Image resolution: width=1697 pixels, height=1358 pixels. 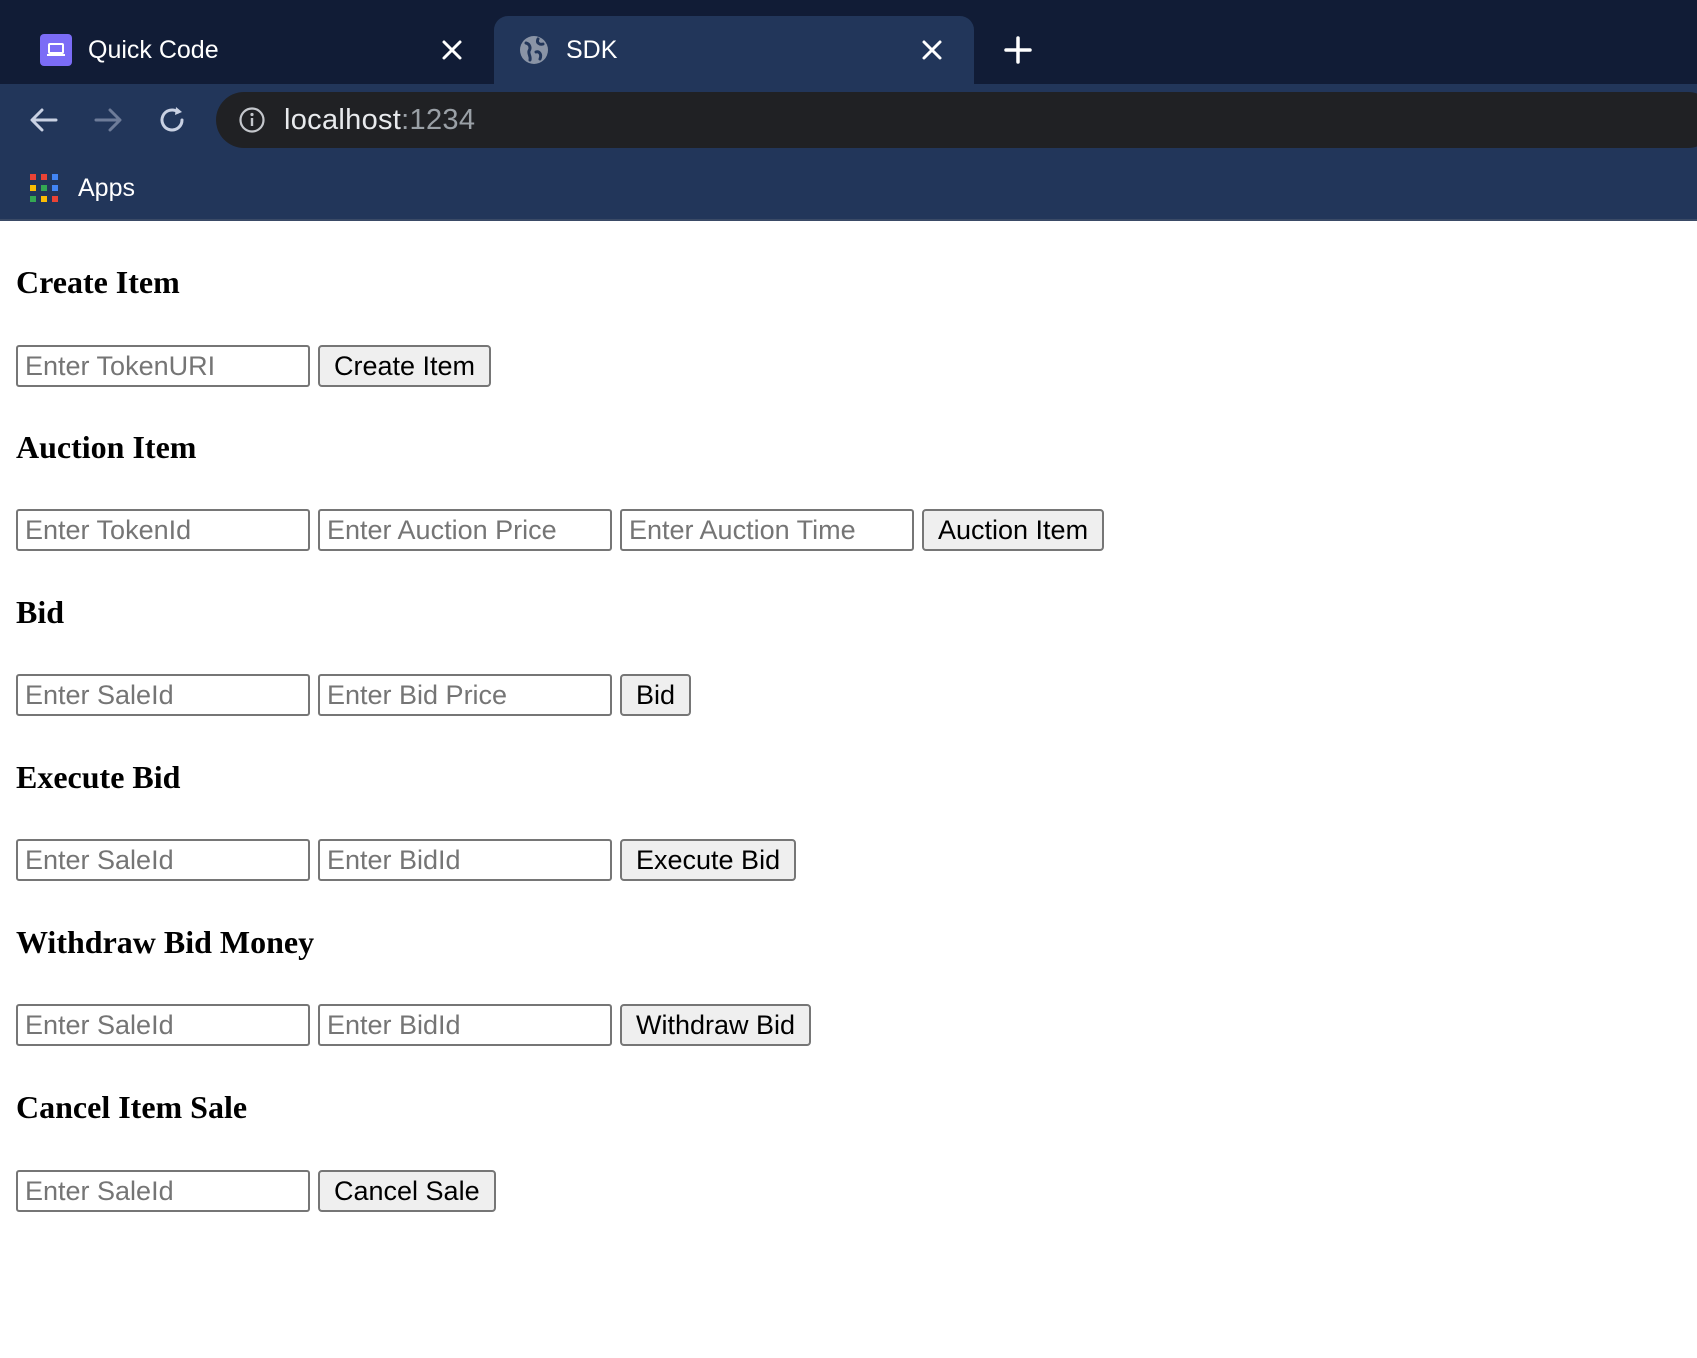 I want to click on withdraw-bid-button: Withdraw Bid, so click(x=716, y=1025).